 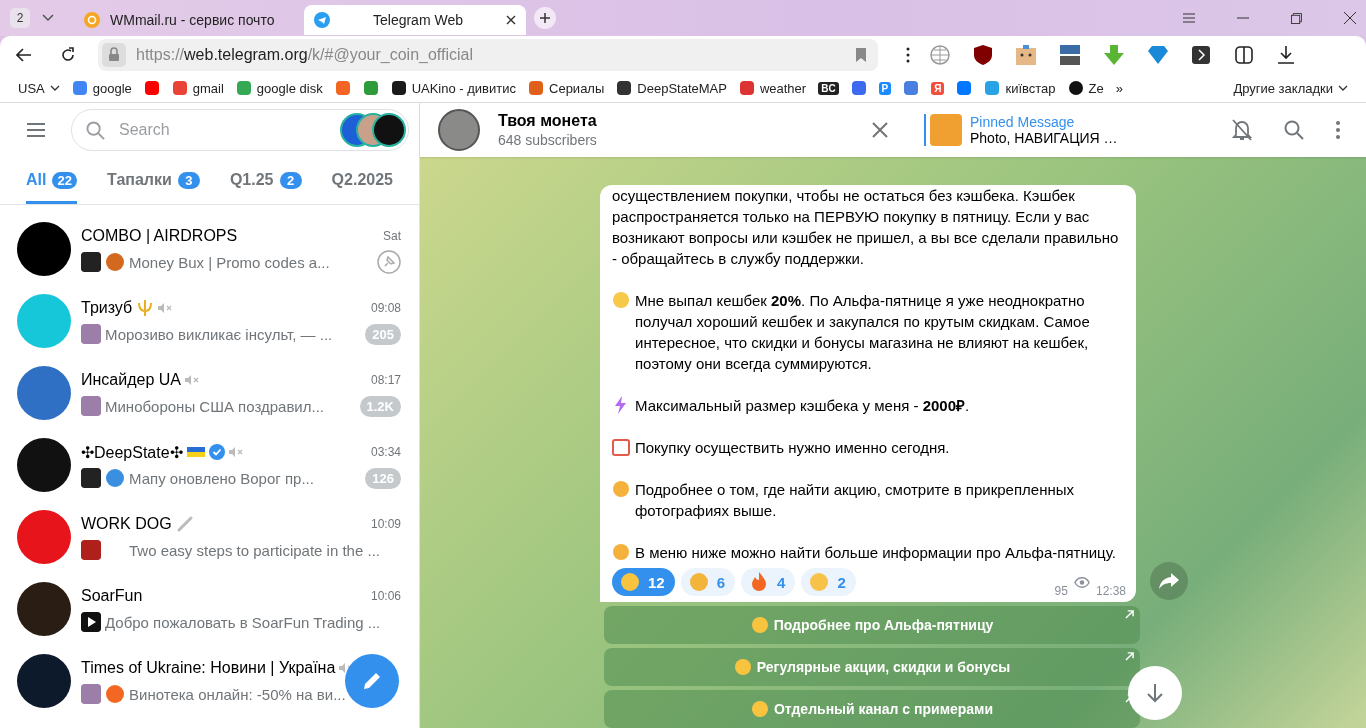 What do you see at coordinates (222, 130) in the screenshot?
I see `search-field: Search` at bounding box center [222, 130].